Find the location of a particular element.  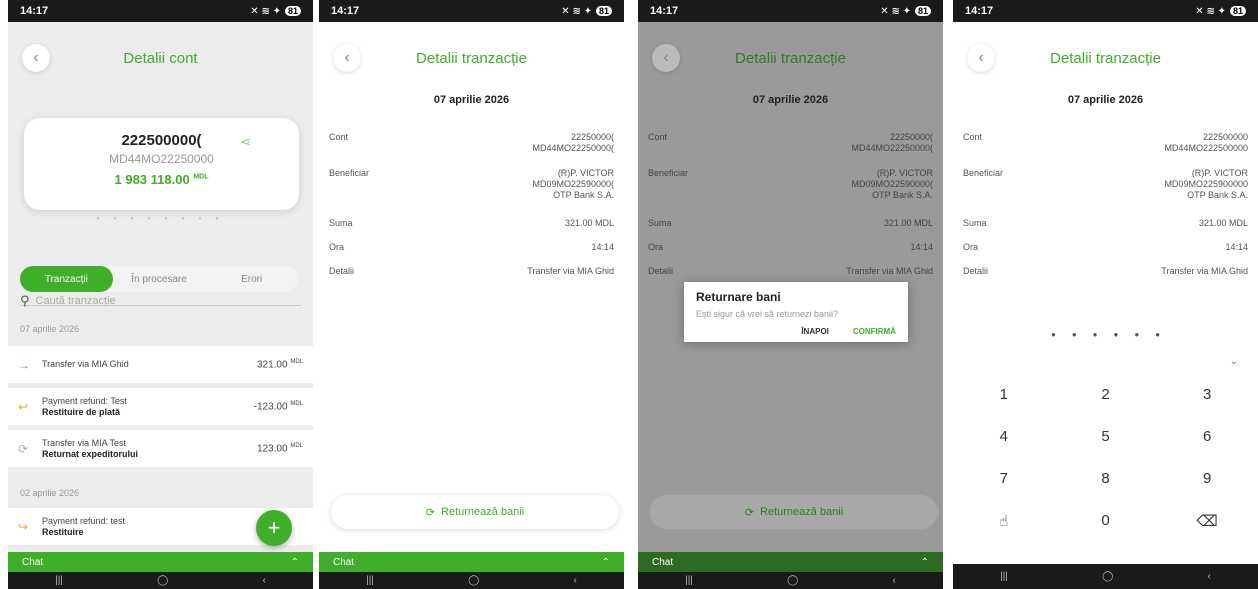

transaction-row: → Transfer via MIA Ghid 321.00 MDL is located at coordinates (160, 365).